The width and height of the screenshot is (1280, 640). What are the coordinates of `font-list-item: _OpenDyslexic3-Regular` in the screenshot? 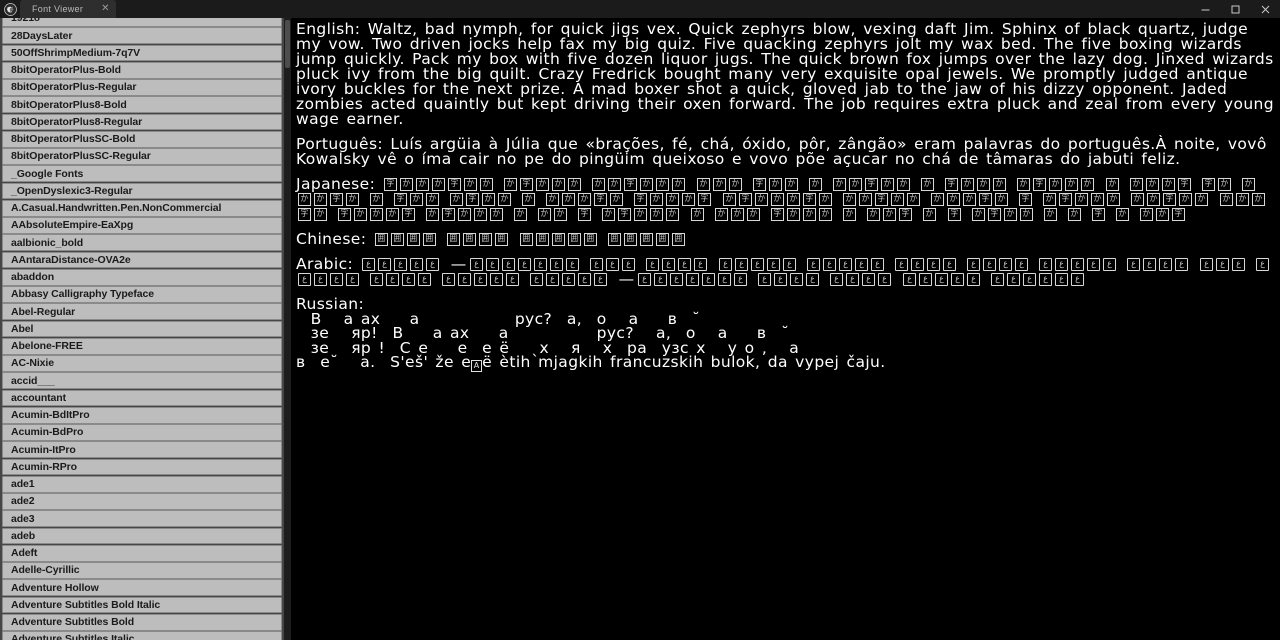 It's located at (142, 191).